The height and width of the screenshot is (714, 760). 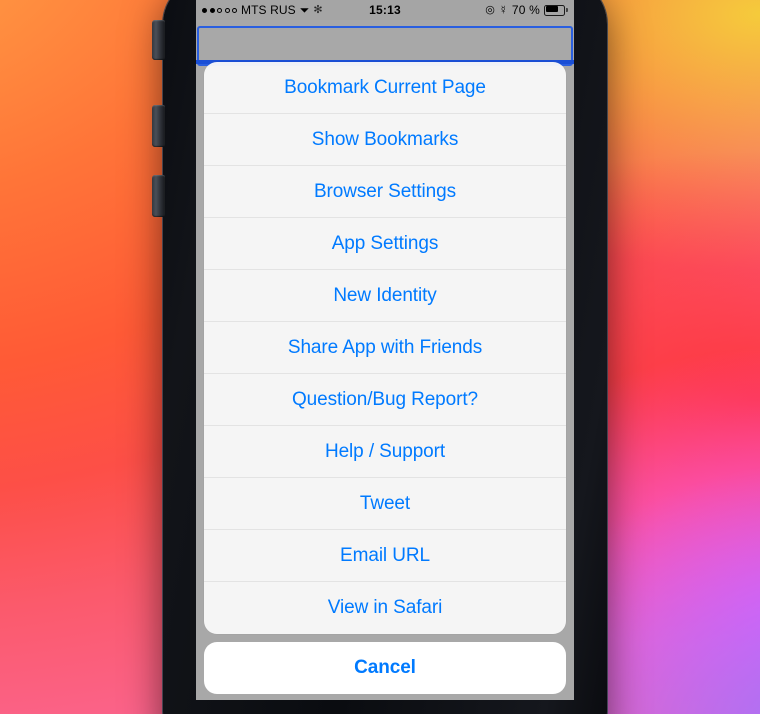 What do you see at coordinates (503, 10) in the screenshot?
I see `bluetooth-icon: ☿` at bounding box center [503, 10].